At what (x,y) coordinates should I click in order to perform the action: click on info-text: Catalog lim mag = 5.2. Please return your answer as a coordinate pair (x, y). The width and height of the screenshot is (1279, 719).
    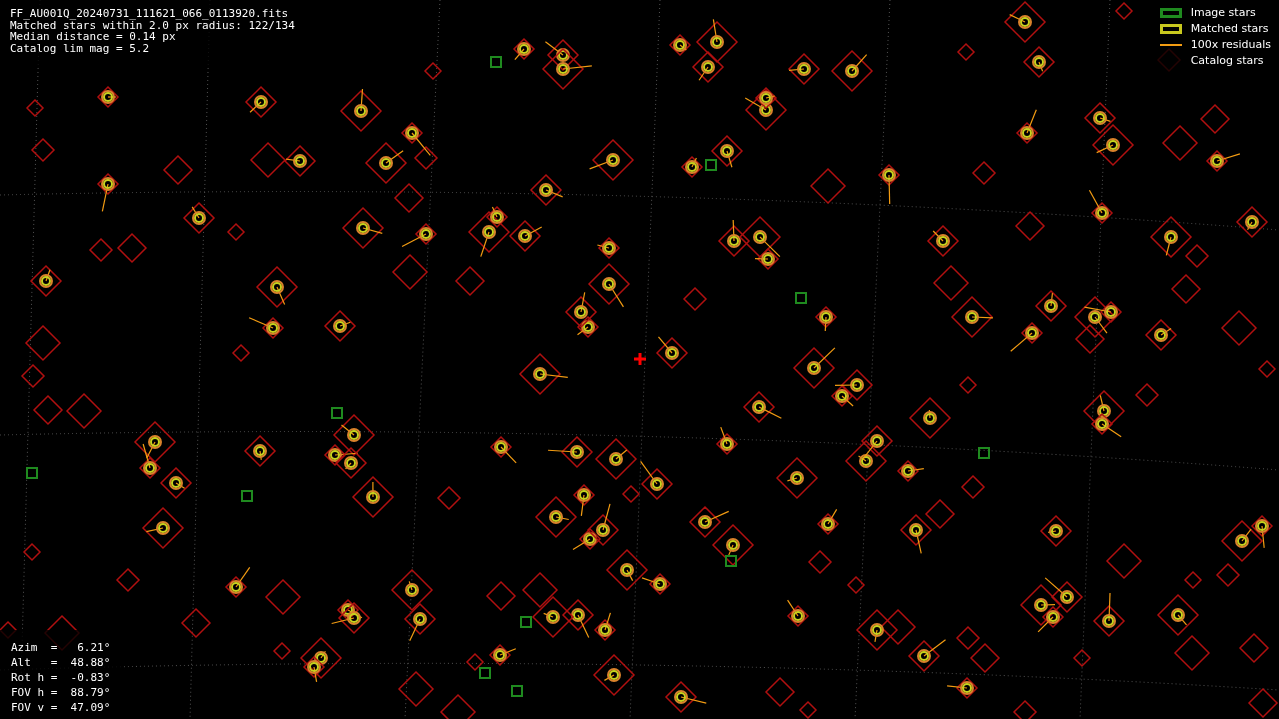
    Looking at the image, I should click on (80, 48).